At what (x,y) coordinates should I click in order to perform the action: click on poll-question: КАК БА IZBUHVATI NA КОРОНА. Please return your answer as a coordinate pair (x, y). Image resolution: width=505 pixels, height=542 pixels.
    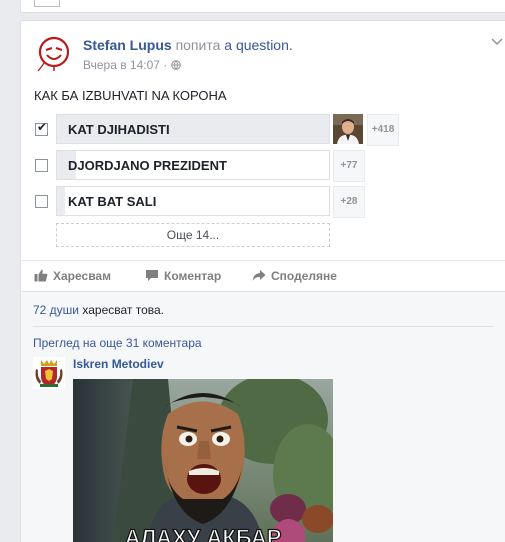
    Looking at the image, I should click on (130, 95).